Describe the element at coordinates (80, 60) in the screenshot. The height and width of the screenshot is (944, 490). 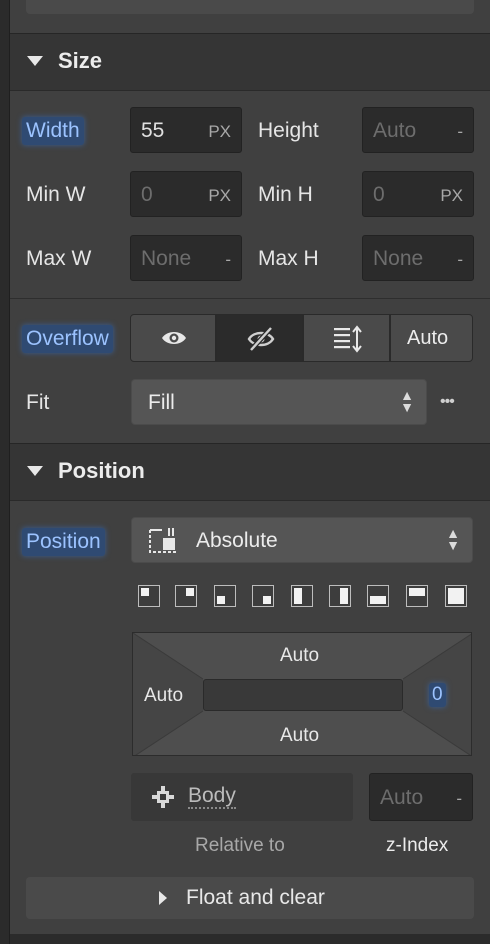
I see `size-section-title: Size` at that location.